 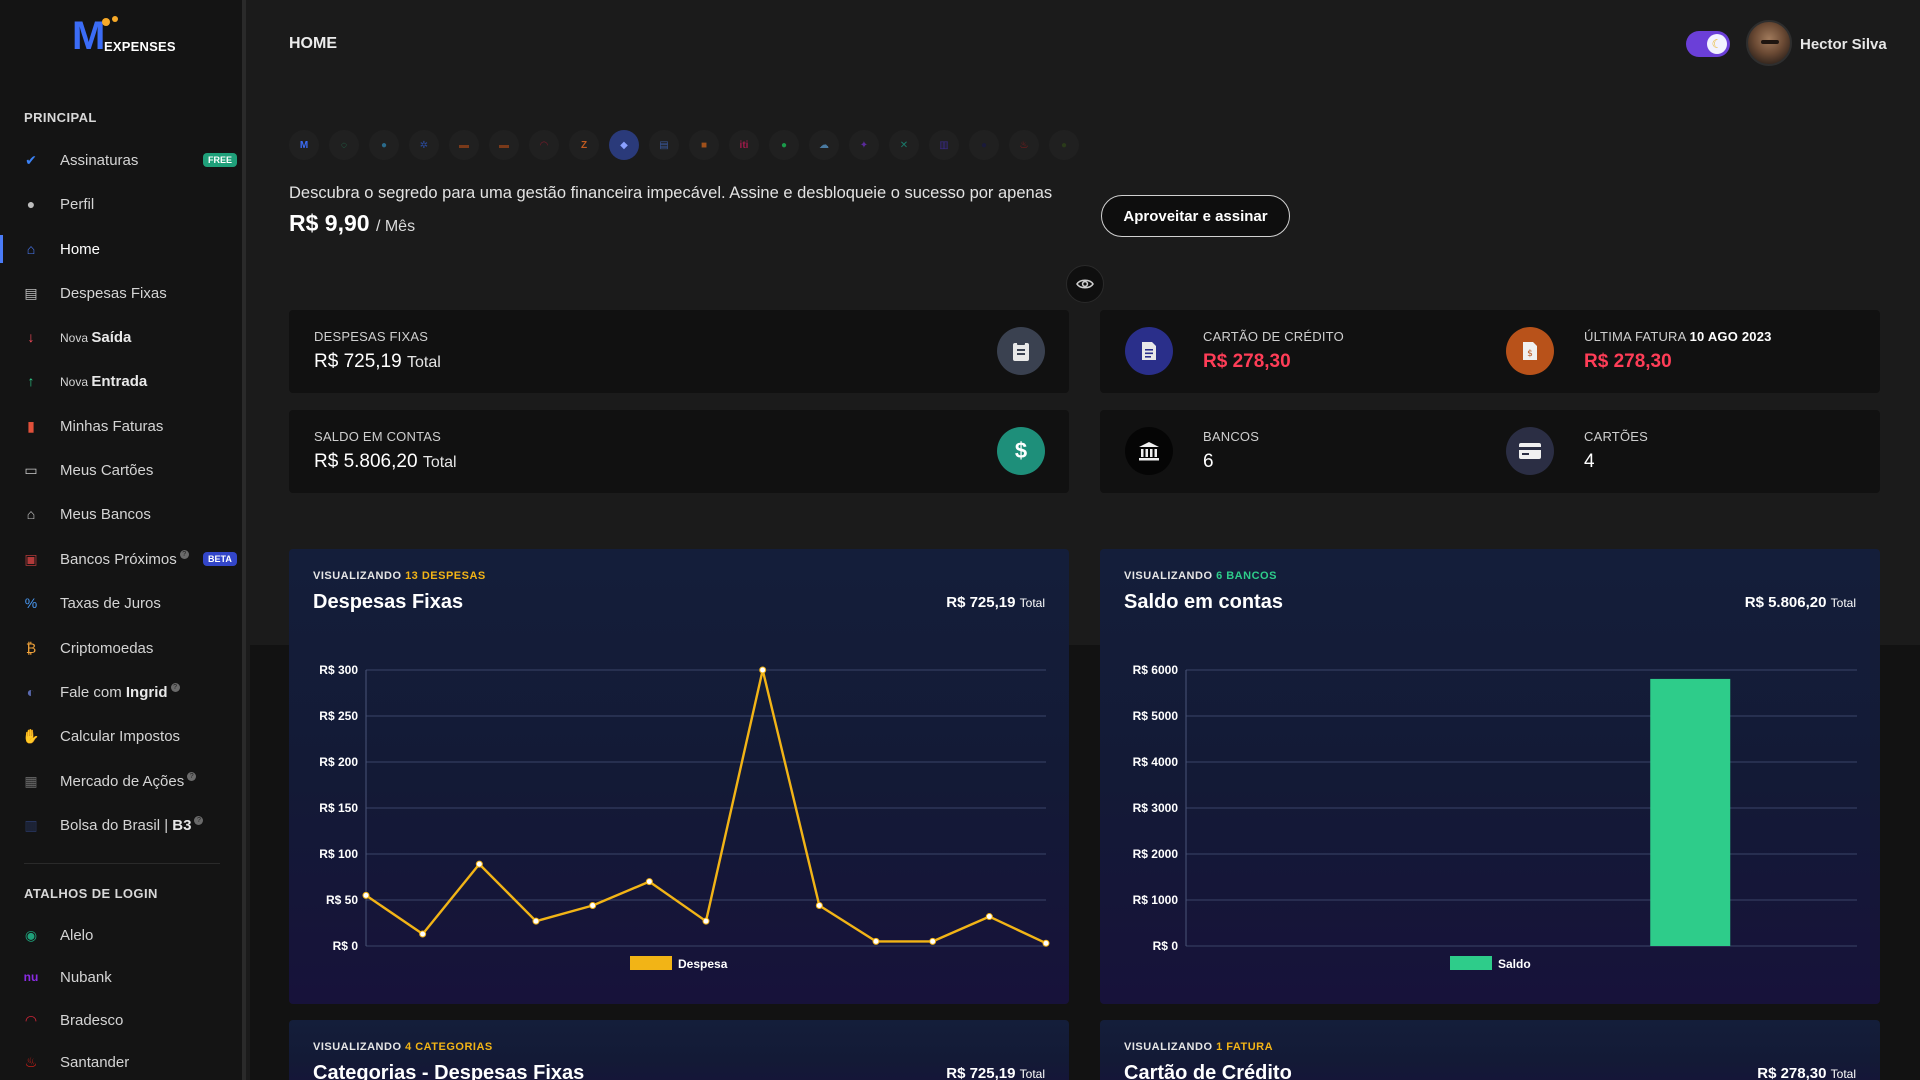 I want to click on card-label: DESPESAS FIXAS, so click(x=371, y=336).